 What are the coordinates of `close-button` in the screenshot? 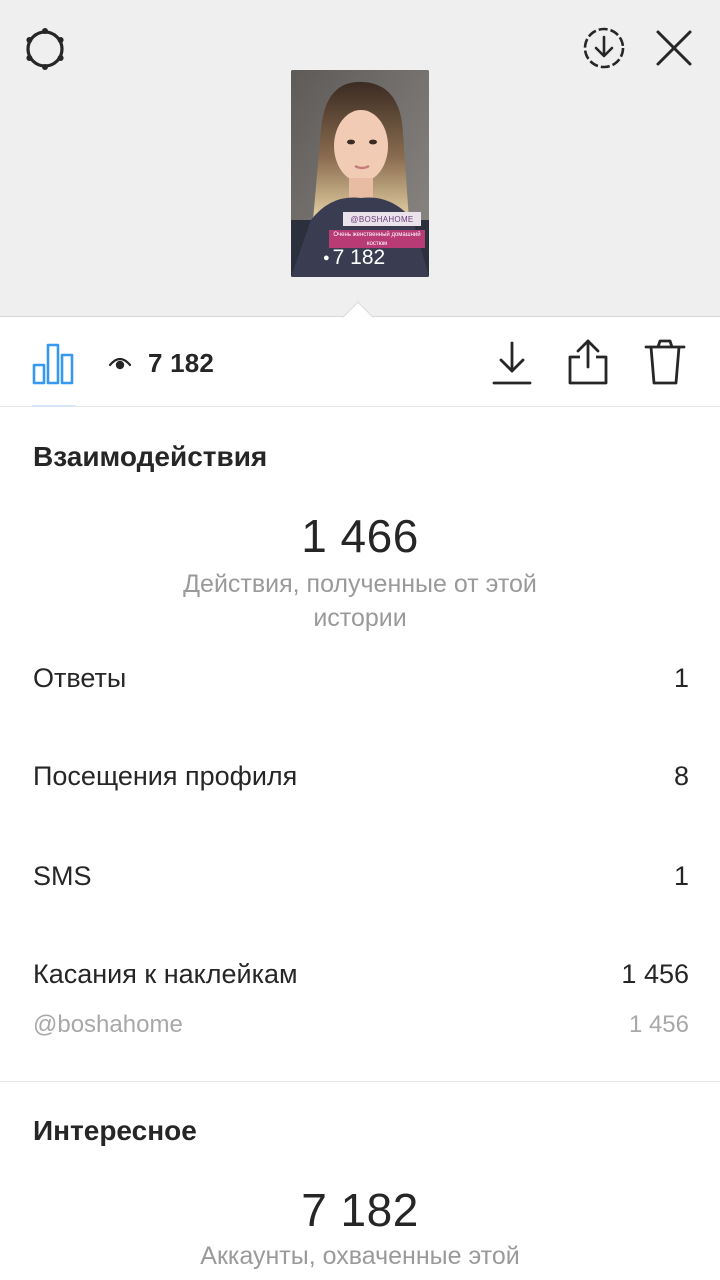 It's located at (674, 48).